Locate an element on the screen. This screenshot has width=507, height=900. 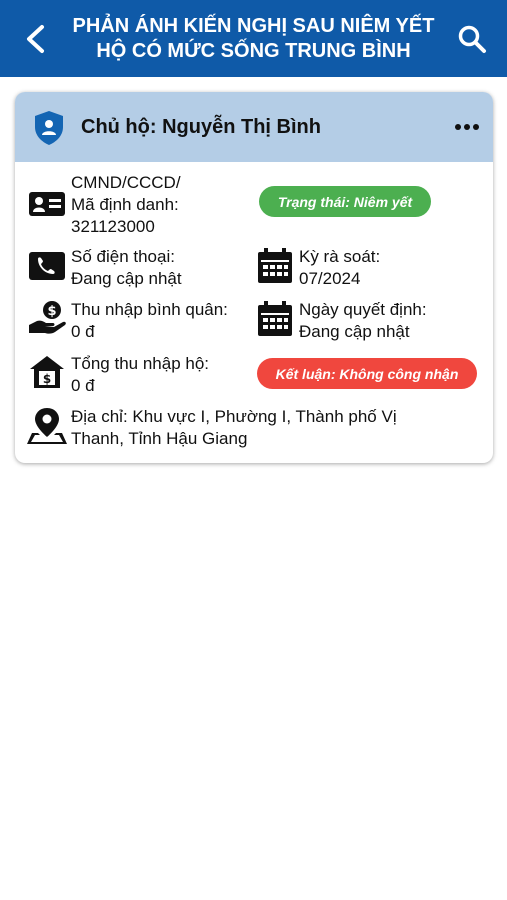
address-line2: Thanh, Tỉnh Hậu Giang is located at coordinates (159, 438).